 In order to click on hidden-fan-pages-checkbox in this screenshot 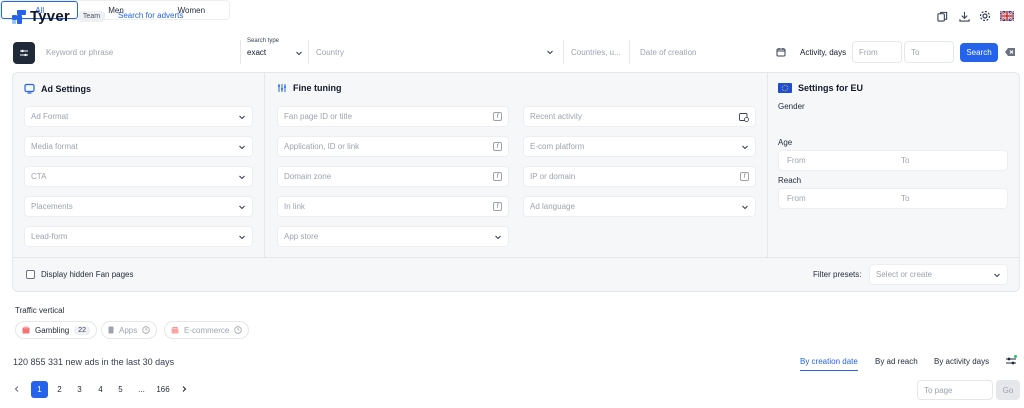, I will do `click(30, 274)`.